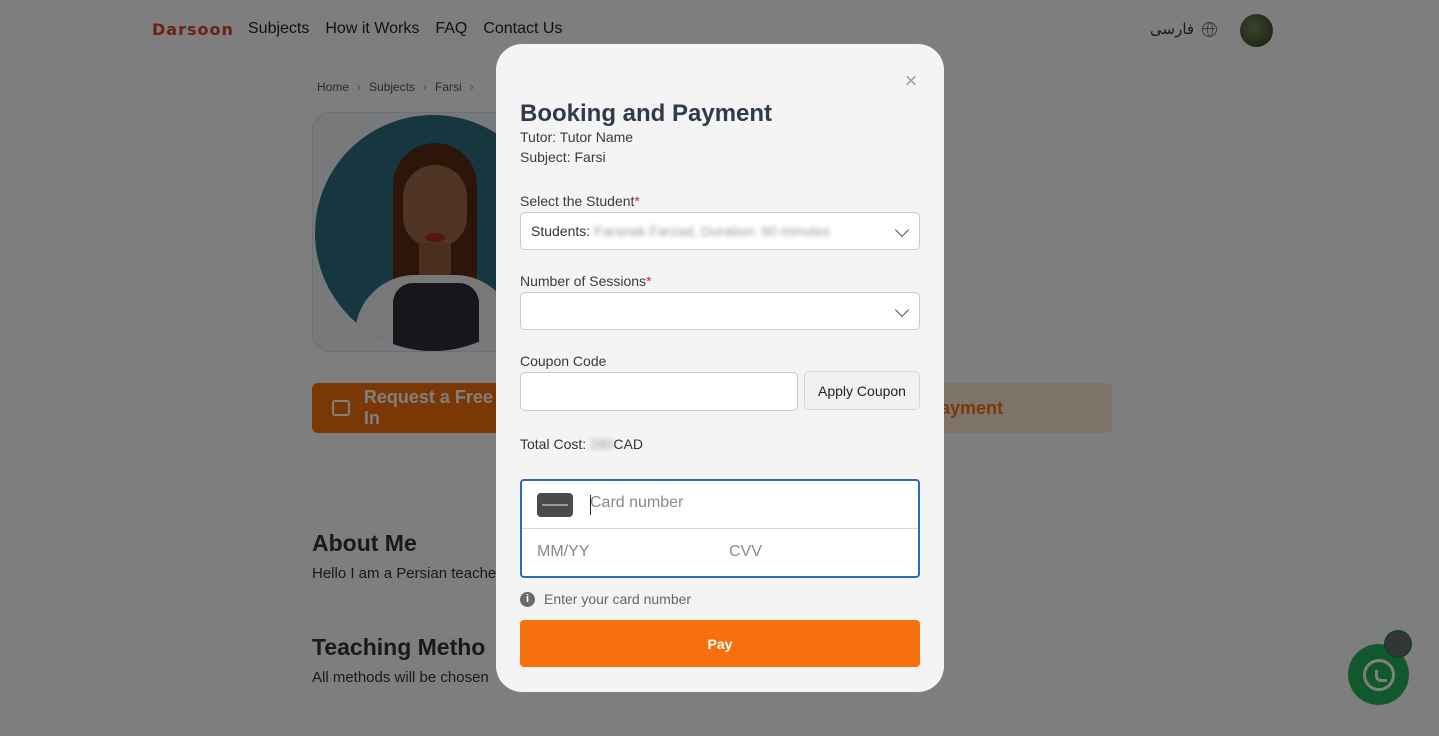 This screenshot has height=736, width=1439. Describe the element at coordinates (590, 505) in the screenshot. I see `text-cursor` at that location.